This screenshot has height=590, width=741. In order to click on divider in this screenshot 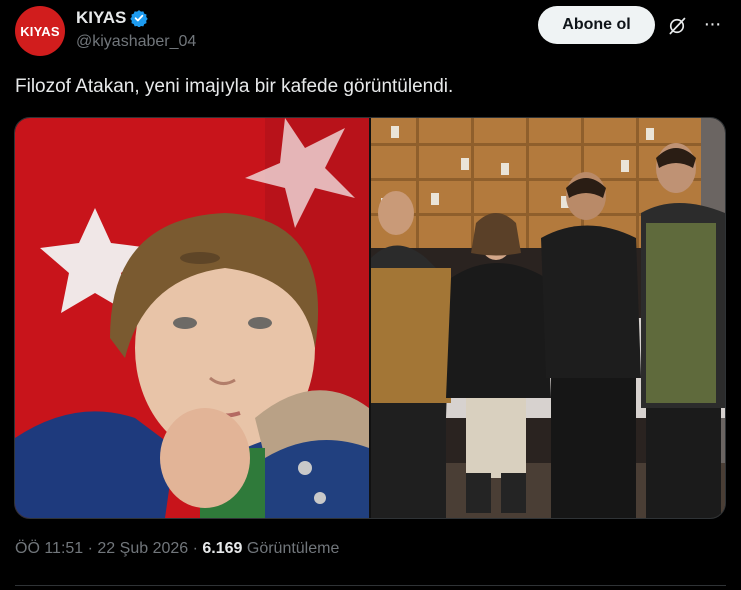, I will do `click(370, 585)`.